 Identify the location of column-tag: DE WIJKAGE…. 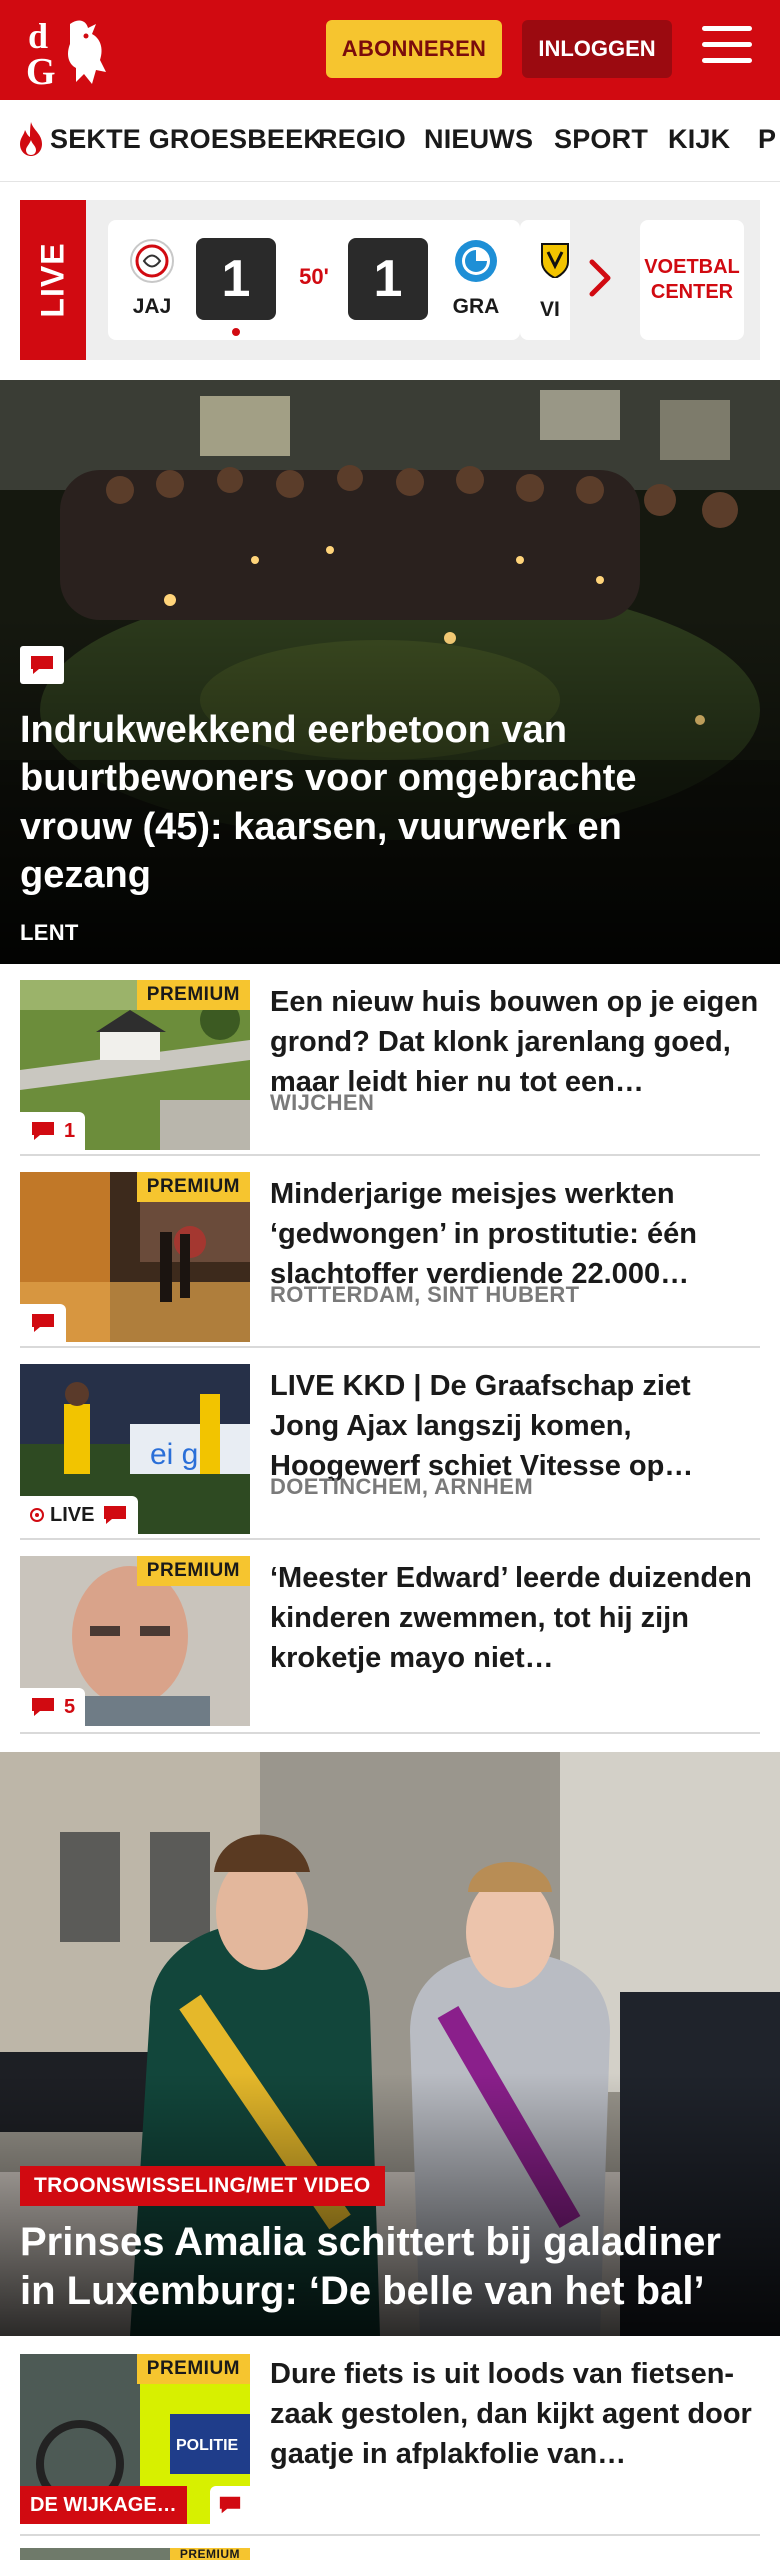
(103, 2505).